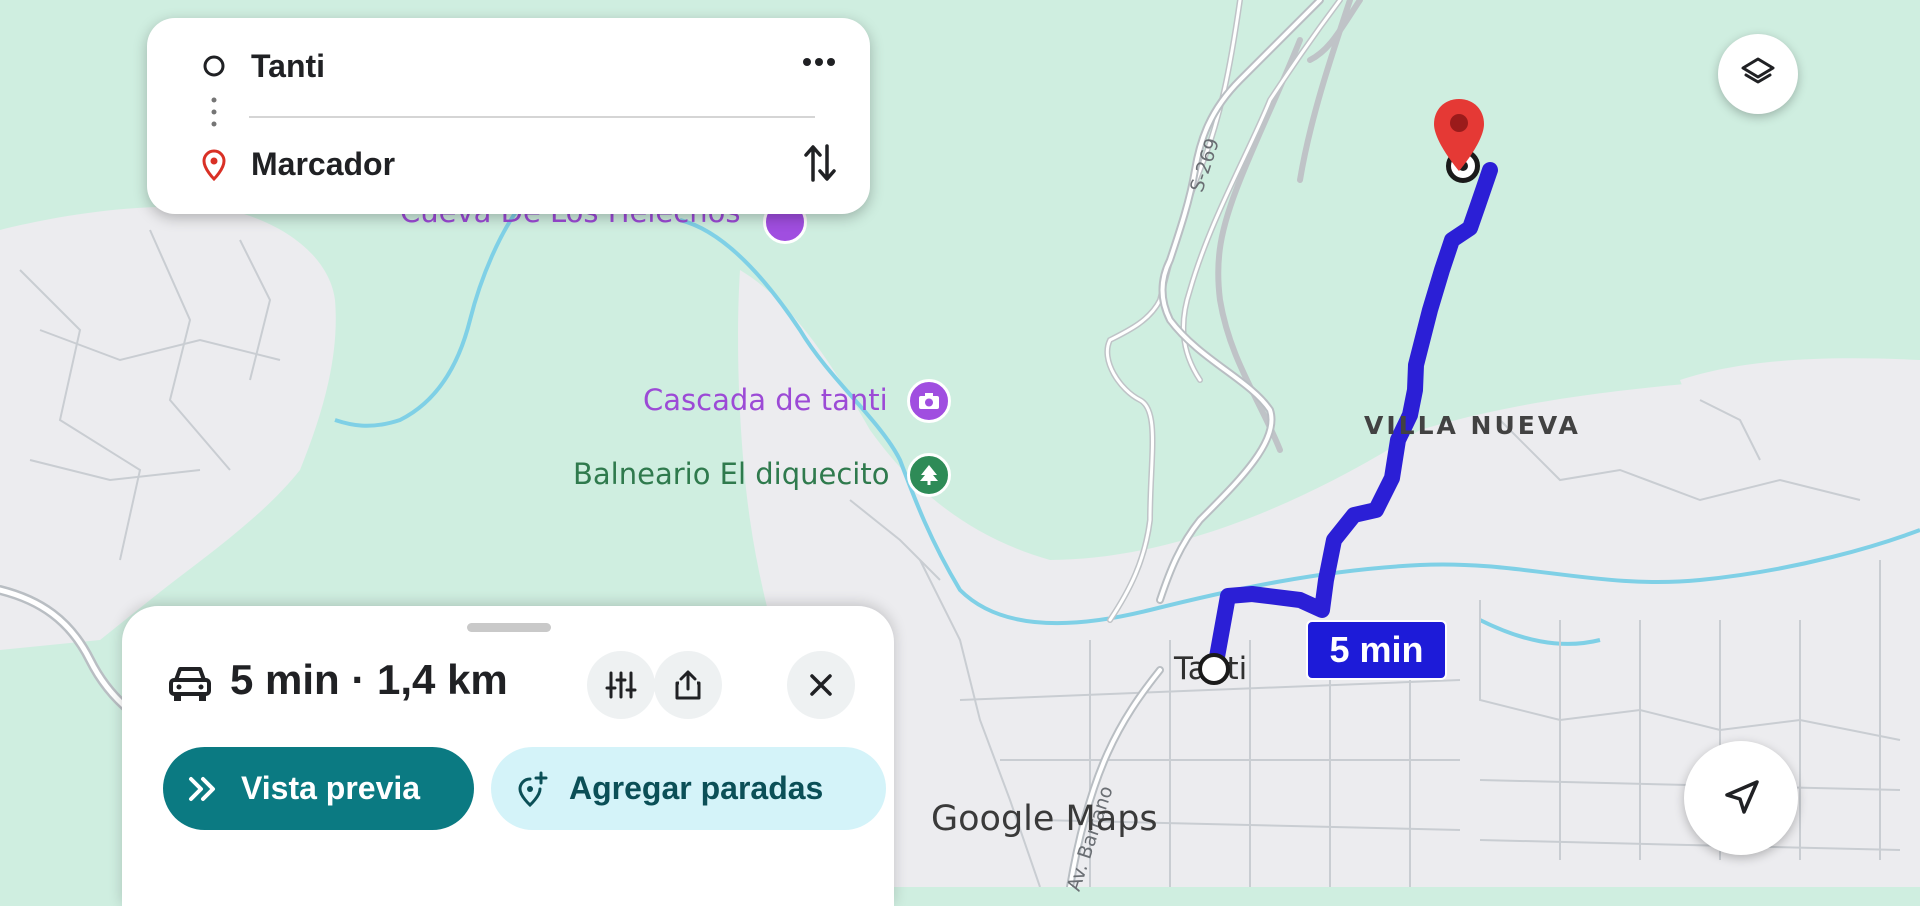 Image resolution: width=1920 pixels, height=906 pixels. Describe the element at coordinates (533, 789) in the screenshot. I see `add-location-icon` at that location.